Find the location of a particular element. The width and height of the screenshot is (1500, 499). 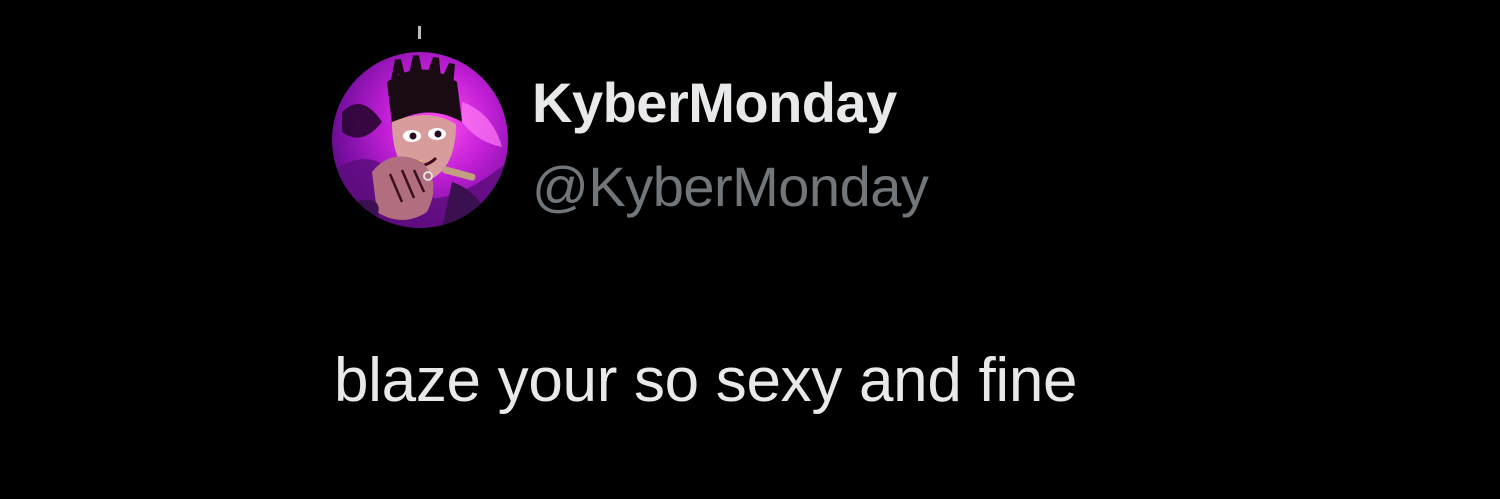

avatar-illustration-icon is located at coordinates (420, 141).